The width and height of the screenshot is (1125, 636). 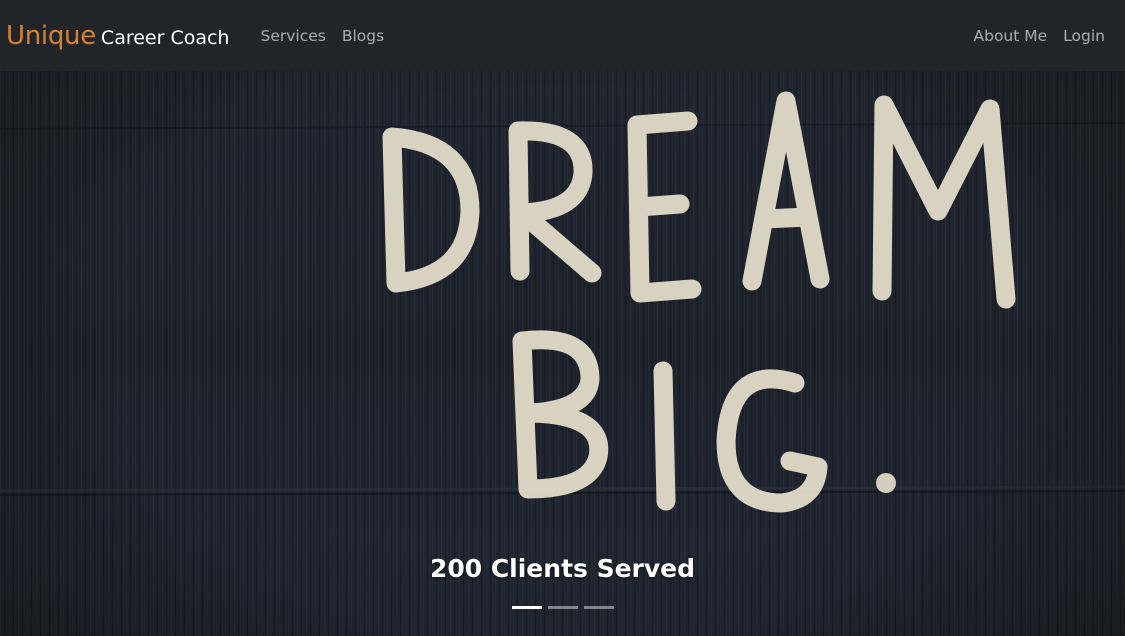 I want to click on nav-link-blogs: Blogs, so click(x=363, y=36).